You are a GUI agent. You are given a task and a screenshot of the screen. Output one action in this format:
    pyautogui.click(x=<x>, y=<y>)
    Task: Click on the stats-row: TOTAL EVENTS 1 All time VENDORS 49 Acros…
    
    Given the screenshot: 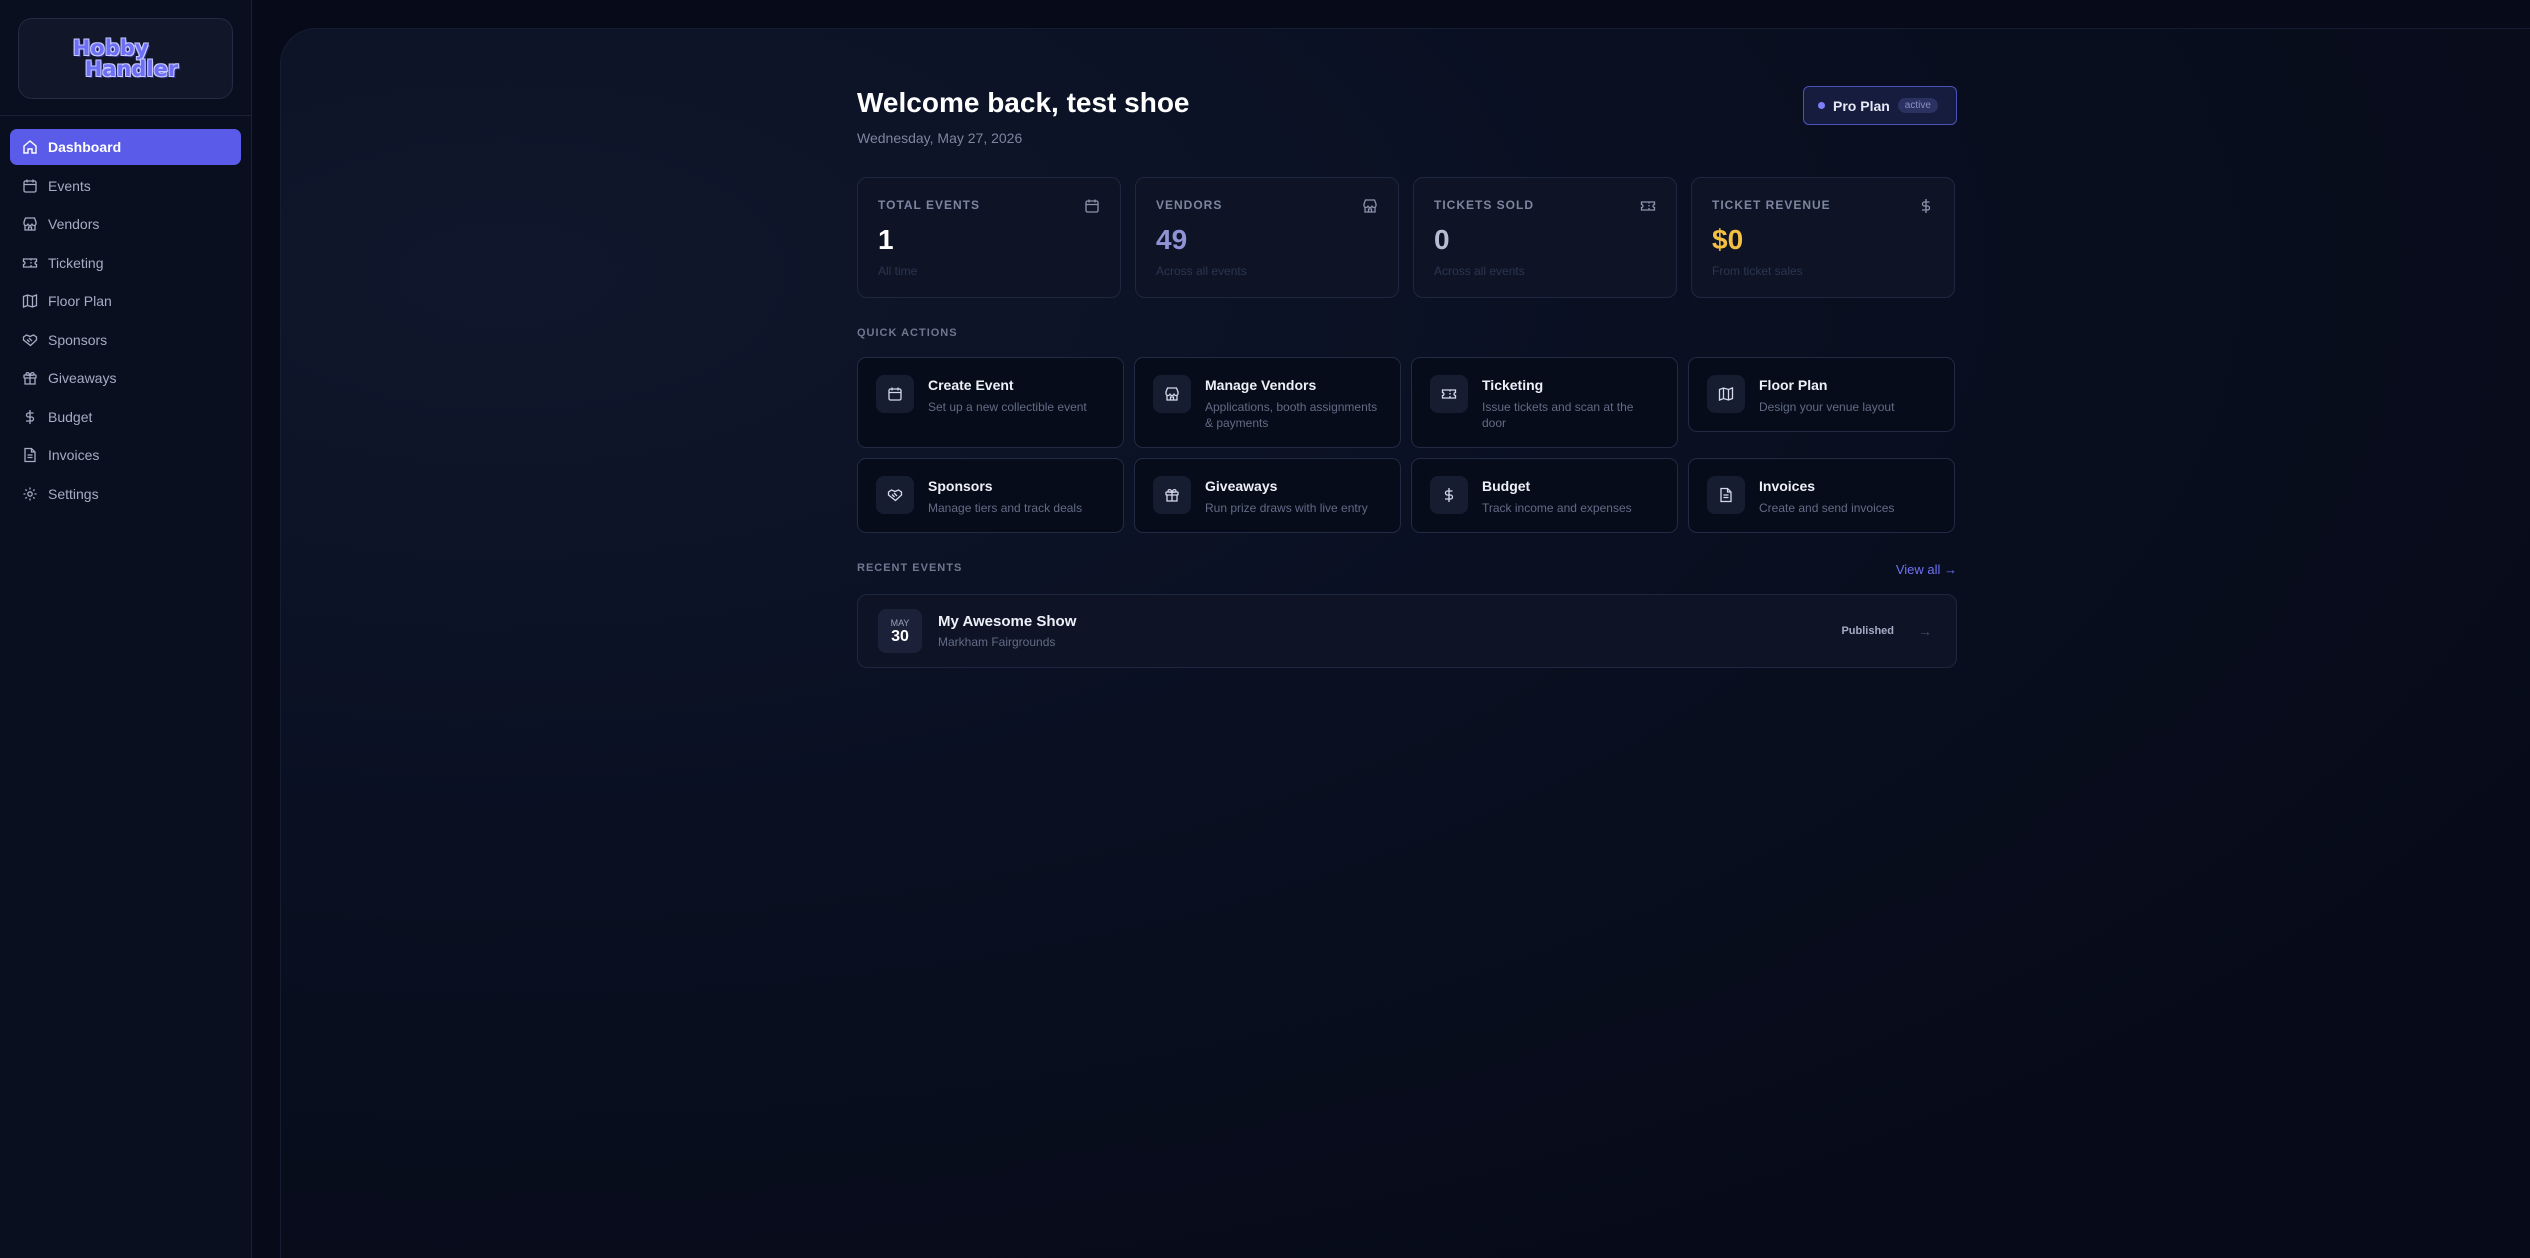 What is the action you would take?
    pyautogui.click(x=1407, y=237)
    